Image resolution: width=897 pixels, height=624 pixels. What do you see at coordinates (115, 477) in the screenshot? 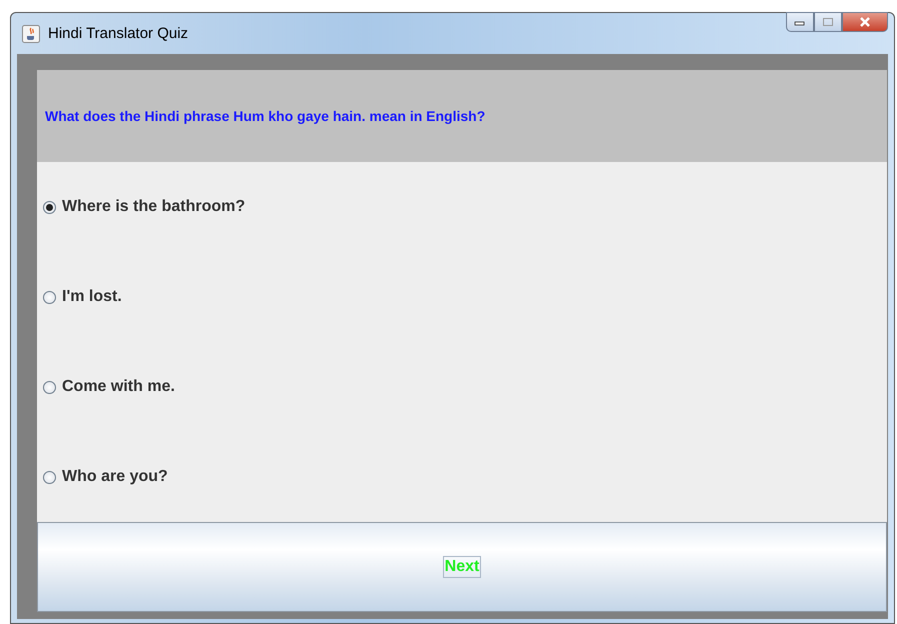
I see `option-label: Who are you?` at bounding box center [115, 477].